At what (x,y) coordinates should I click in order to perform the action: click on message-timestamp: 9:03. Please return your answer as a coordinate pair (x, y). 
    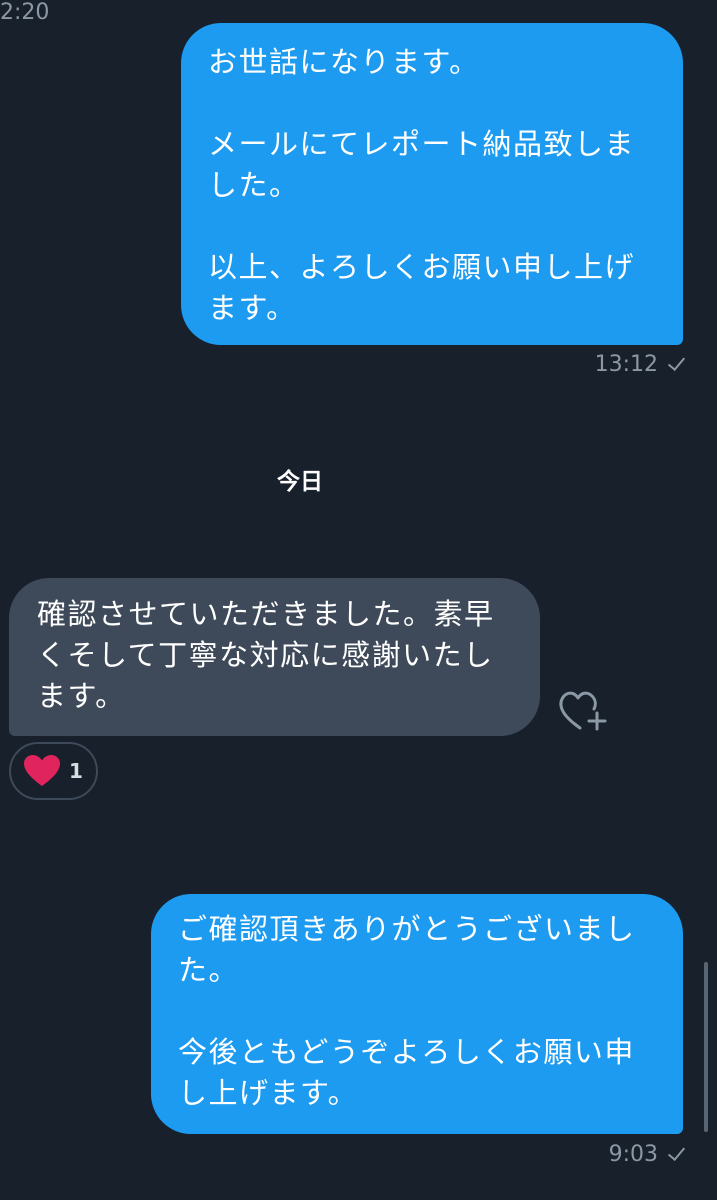
    Looking at the image, I should click on (633, 1154).